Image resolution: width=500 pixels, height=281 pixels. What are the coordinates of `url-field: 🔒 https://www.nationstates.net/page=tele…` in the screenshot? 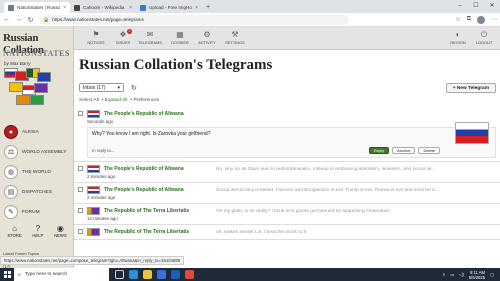 It's located at (194, 19).